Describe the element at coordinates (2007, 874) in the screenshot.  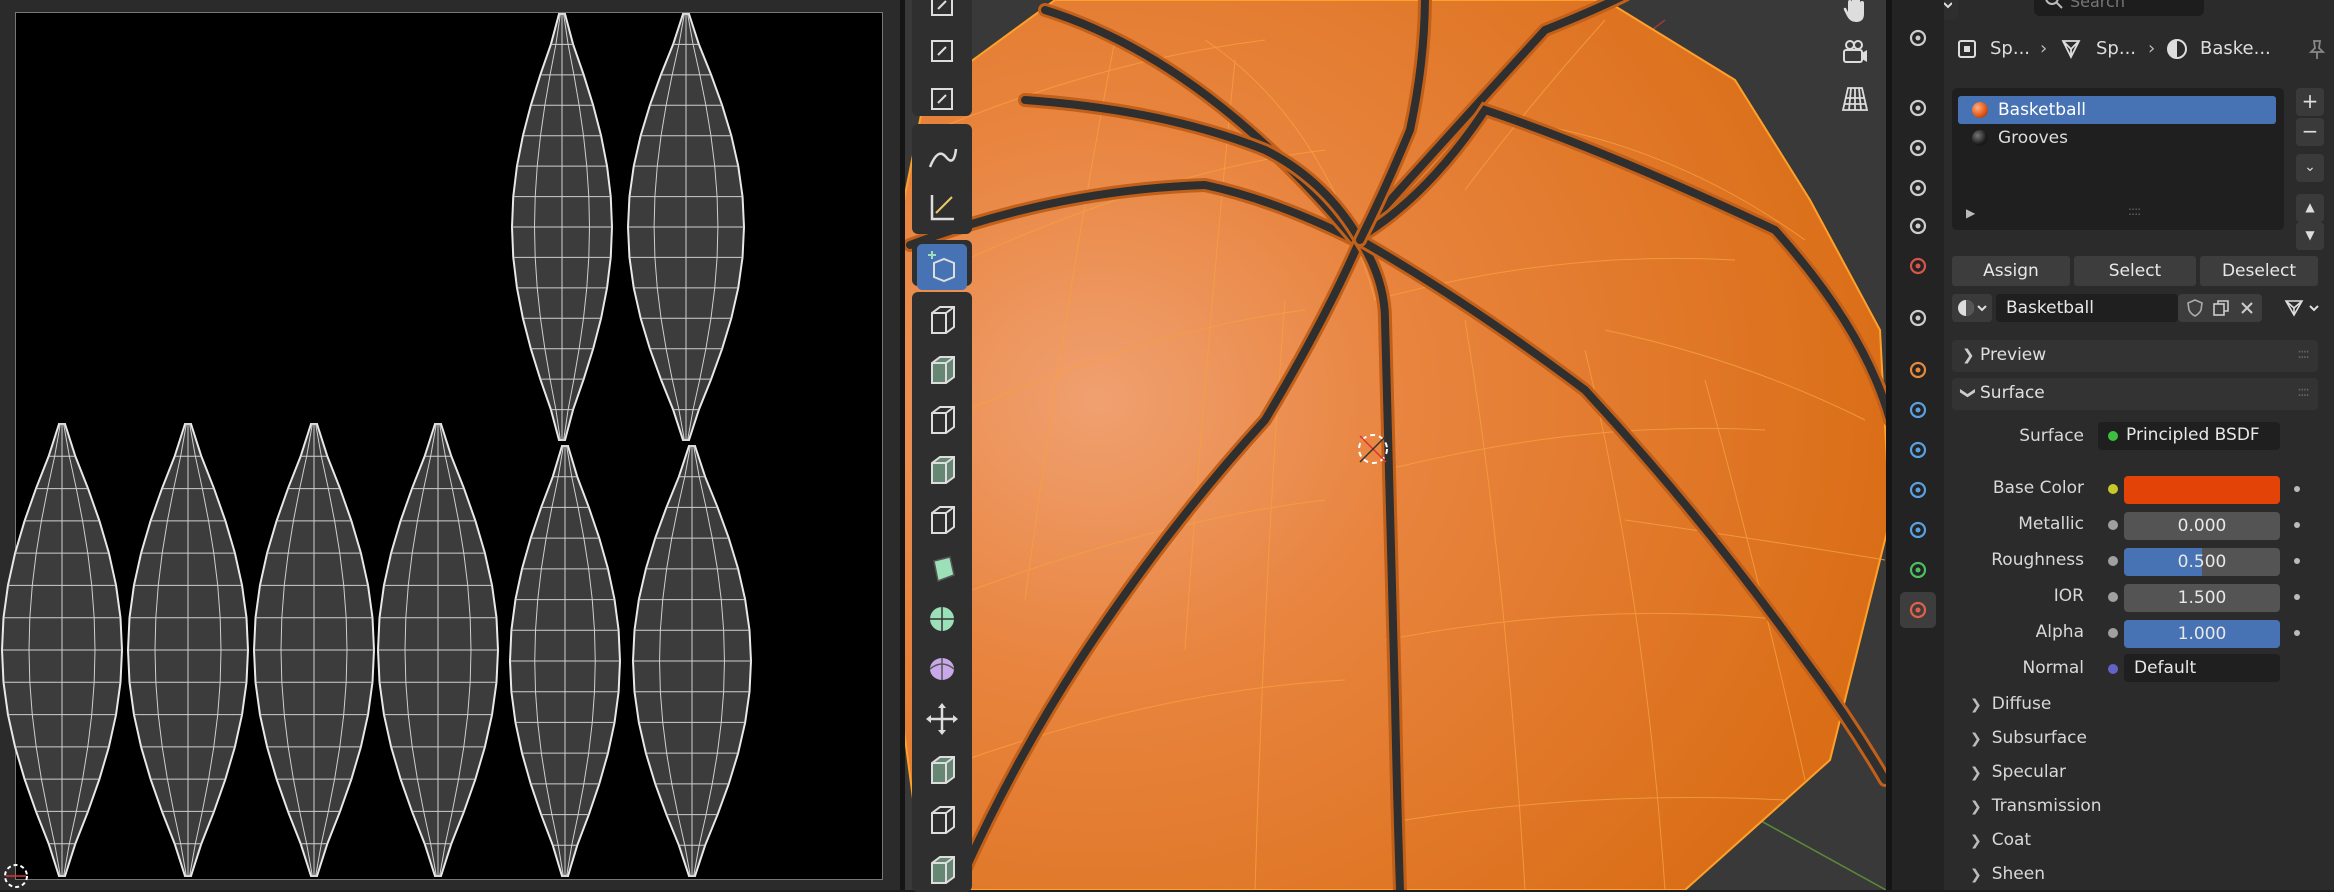
I see `subpanel-sheen: ❯ Sheen` at that location.